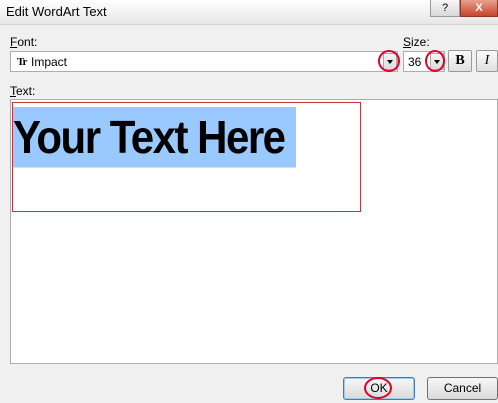 The height and width of the screenshot is (403, 498). I want to click on size-label-rest: ize:, so click(420, 42).